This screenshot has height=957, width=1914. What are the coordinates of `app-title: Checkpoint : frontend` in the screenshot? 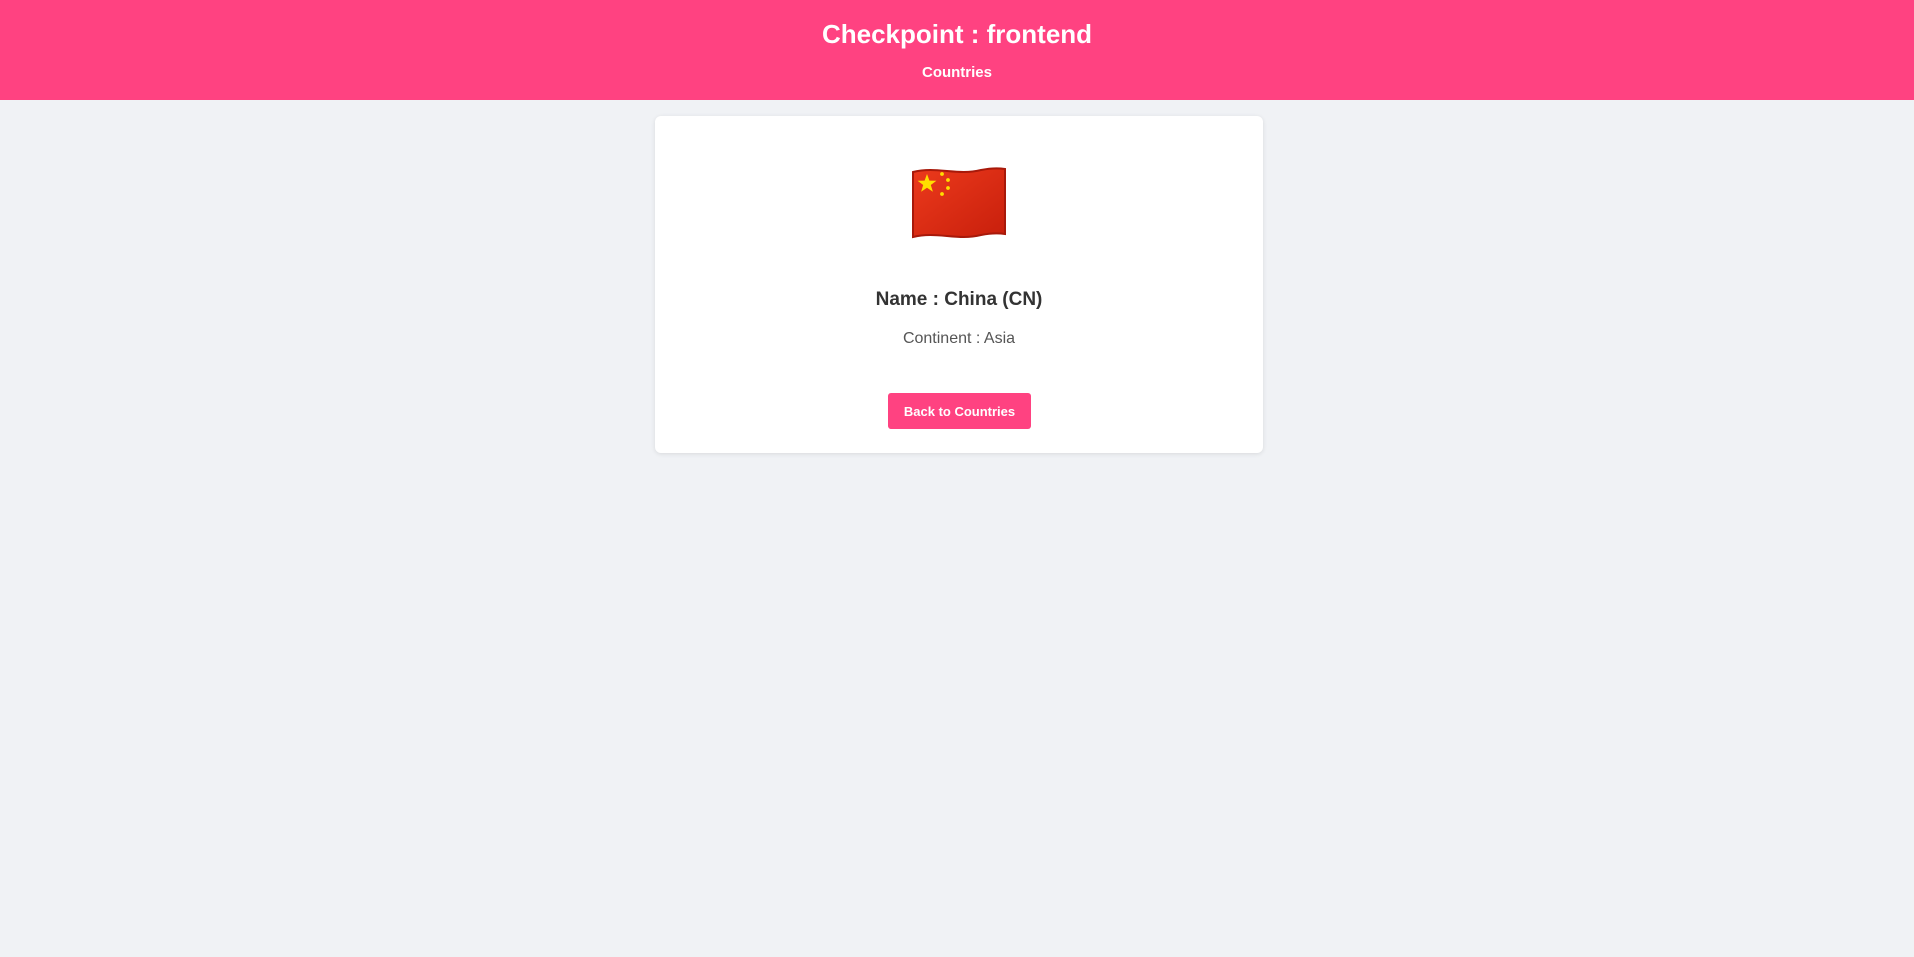 It's located at (957, 34).